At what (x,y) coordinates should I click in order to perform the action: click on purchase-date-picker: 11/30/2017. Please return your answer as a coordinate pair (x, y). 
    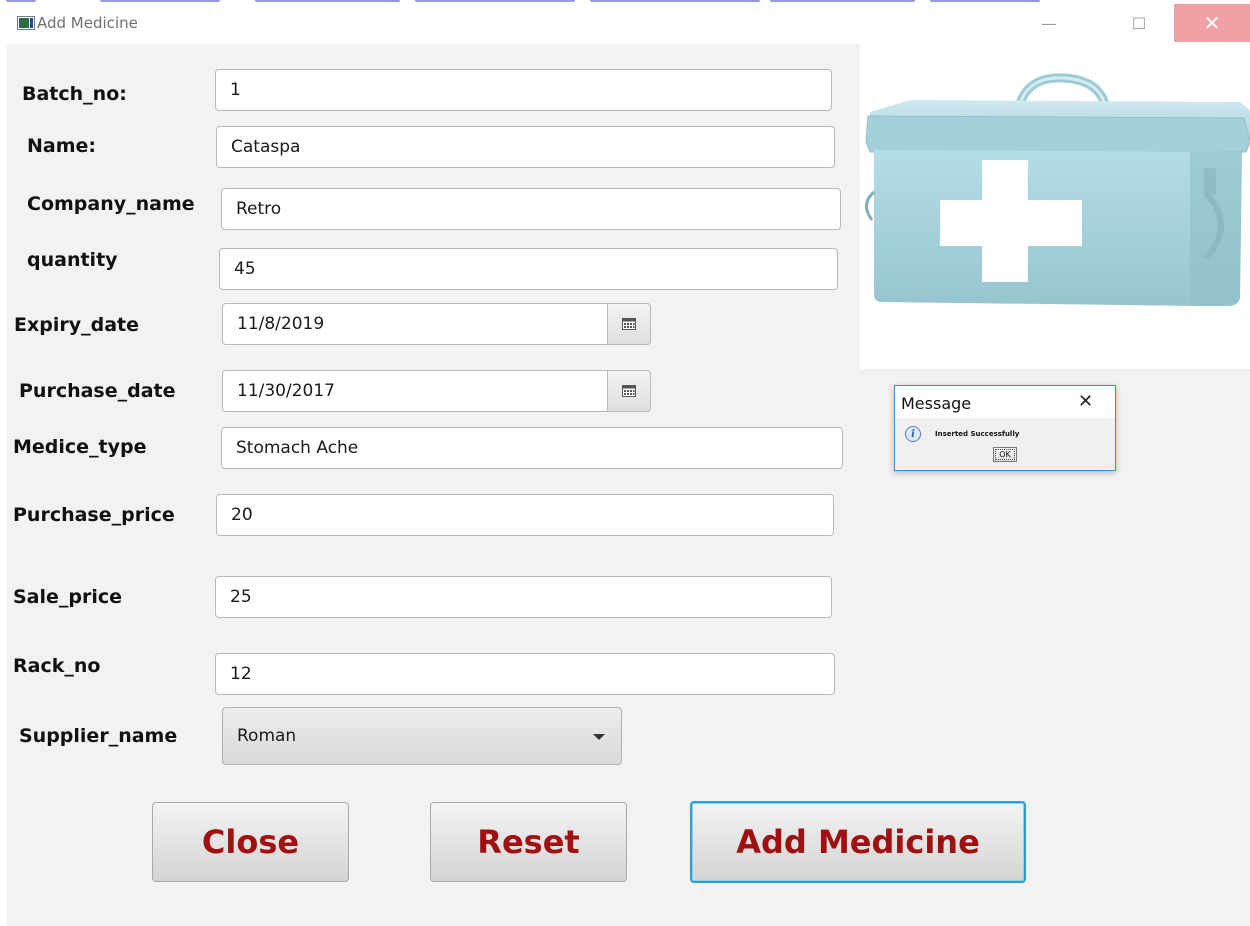
    Looking at the image, I should click on (436, 391).